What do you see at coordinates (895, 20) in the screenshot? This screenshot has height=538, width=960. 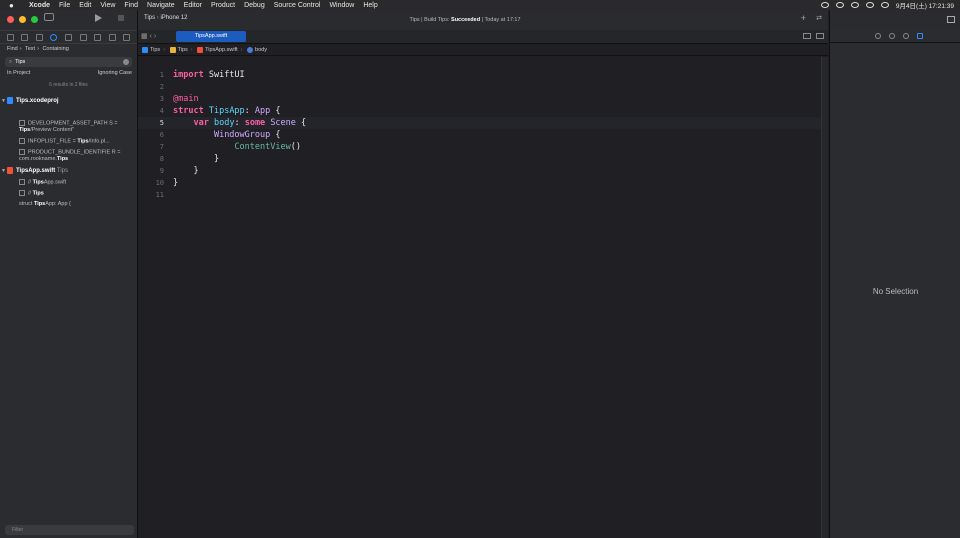 I see `inspector-toolbar` at bounding box center [895, 20].